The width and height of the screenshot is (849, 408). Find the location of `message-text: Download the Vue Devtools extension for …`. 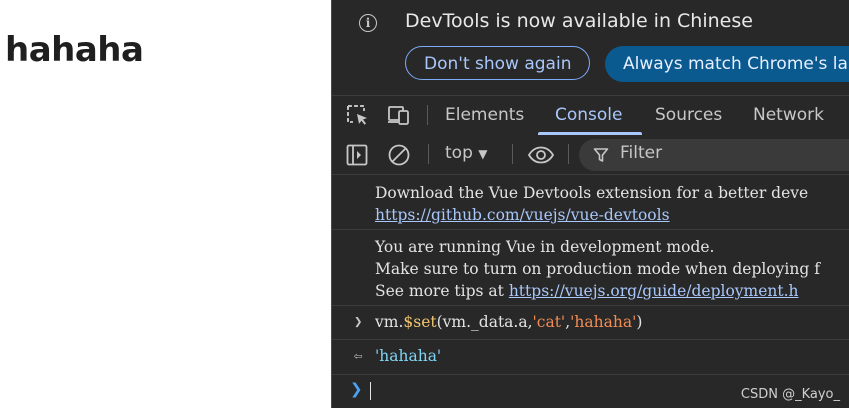

message-text: Download the Vue Devtools extension for … is located at coordinates (592, 193).